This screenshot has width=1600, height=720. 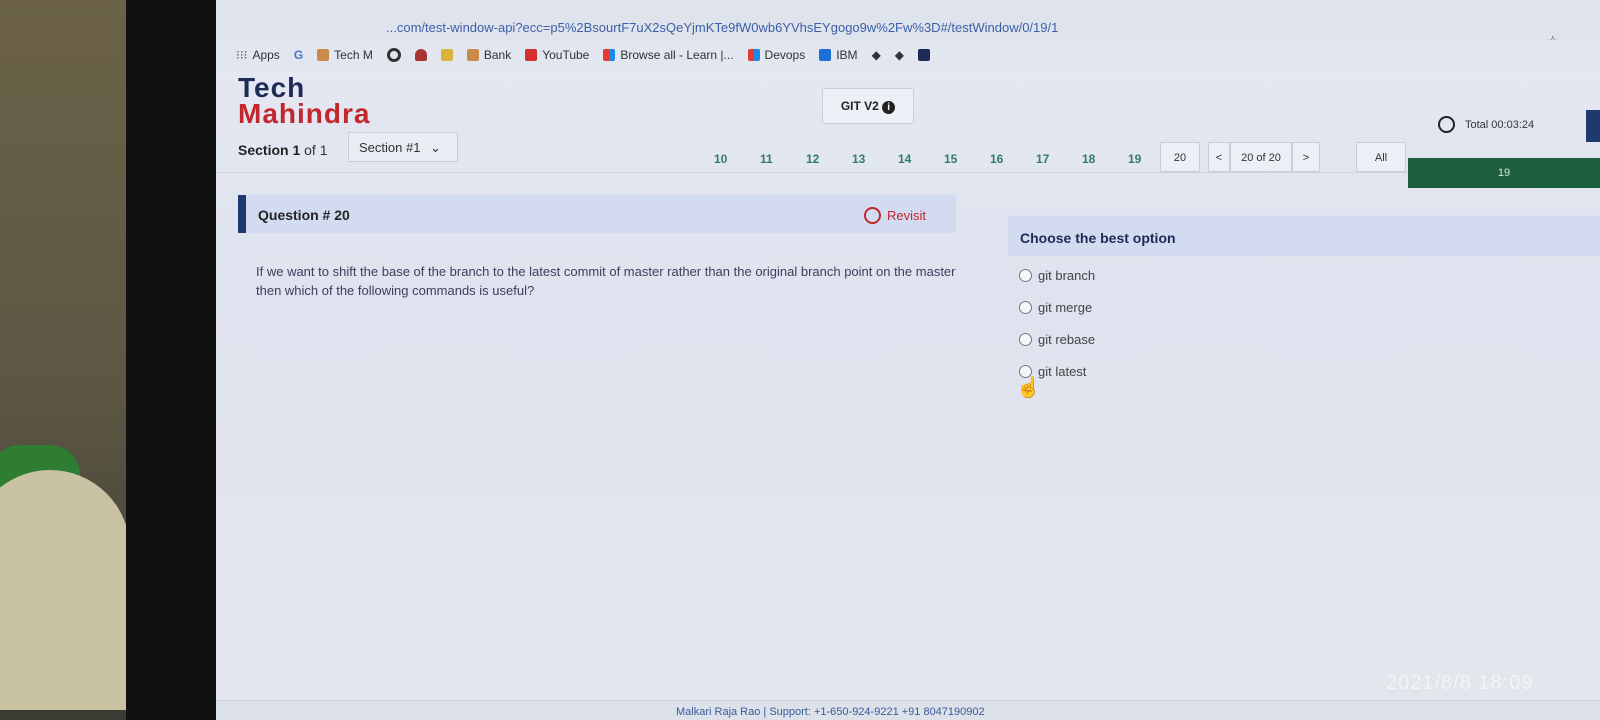 What do you see at coordinates (1088, 159) in the screenshot?
I see `question-number-18: 18` at bounding box center [1088, 159].